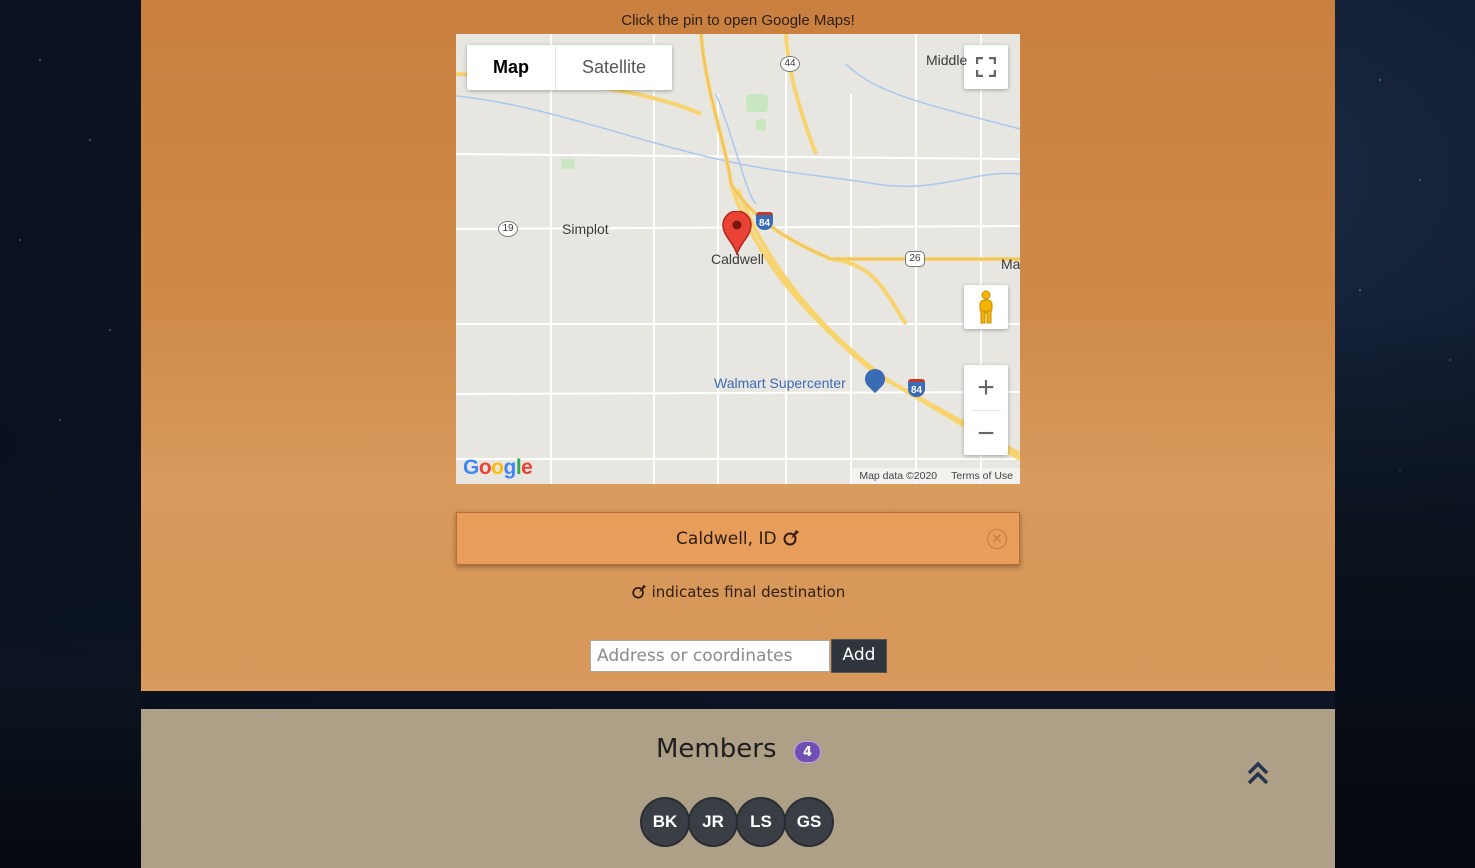 The width and height of the screenshot is (1475, 868). What do you see at coordinates (726, 539) in the screenshot?
I see `destination-label: Caldwell, ID` at bounding box center [726, 539].